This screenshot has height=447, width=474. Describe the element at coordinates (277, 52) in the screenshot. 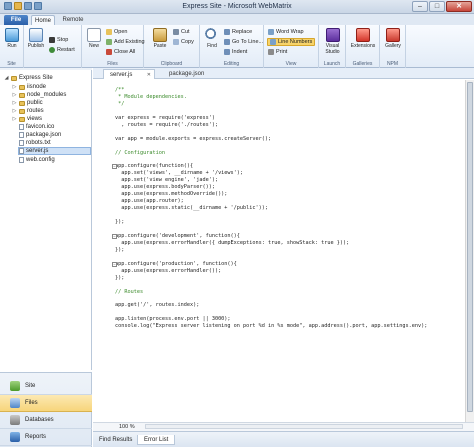

I see `print-button: Print` at that location.